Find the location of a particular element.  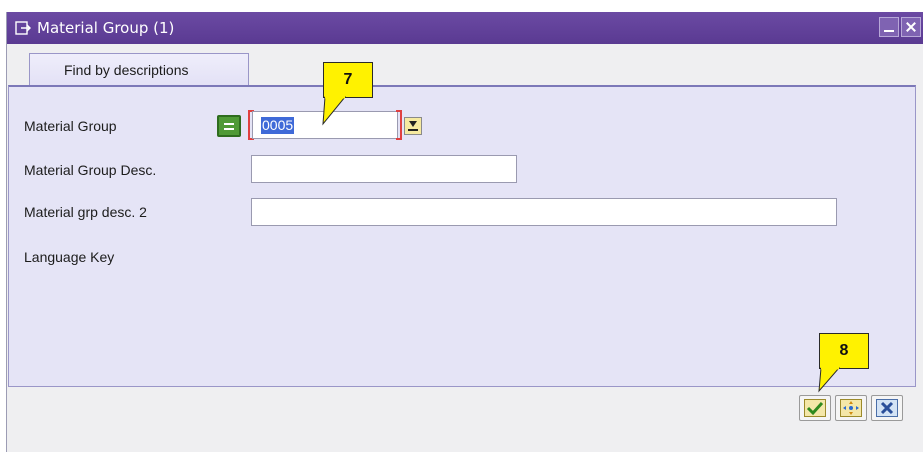

required-marker-right is located at coordinates (399, 125).